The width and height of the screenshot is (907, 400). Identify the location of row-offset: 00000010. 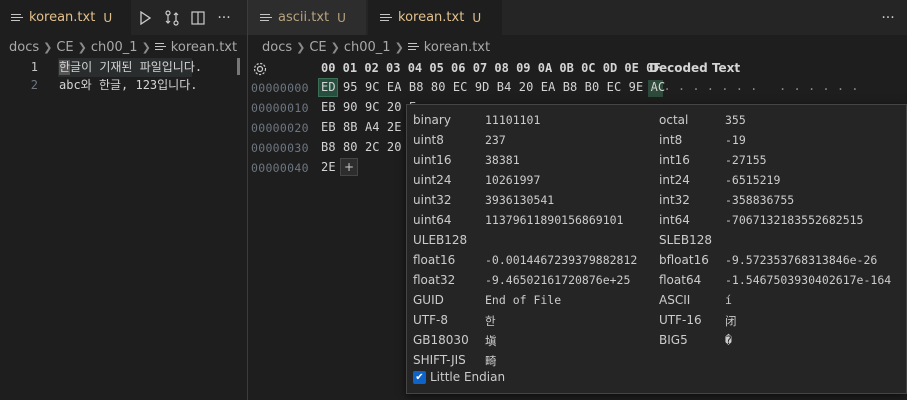
(280, 108).